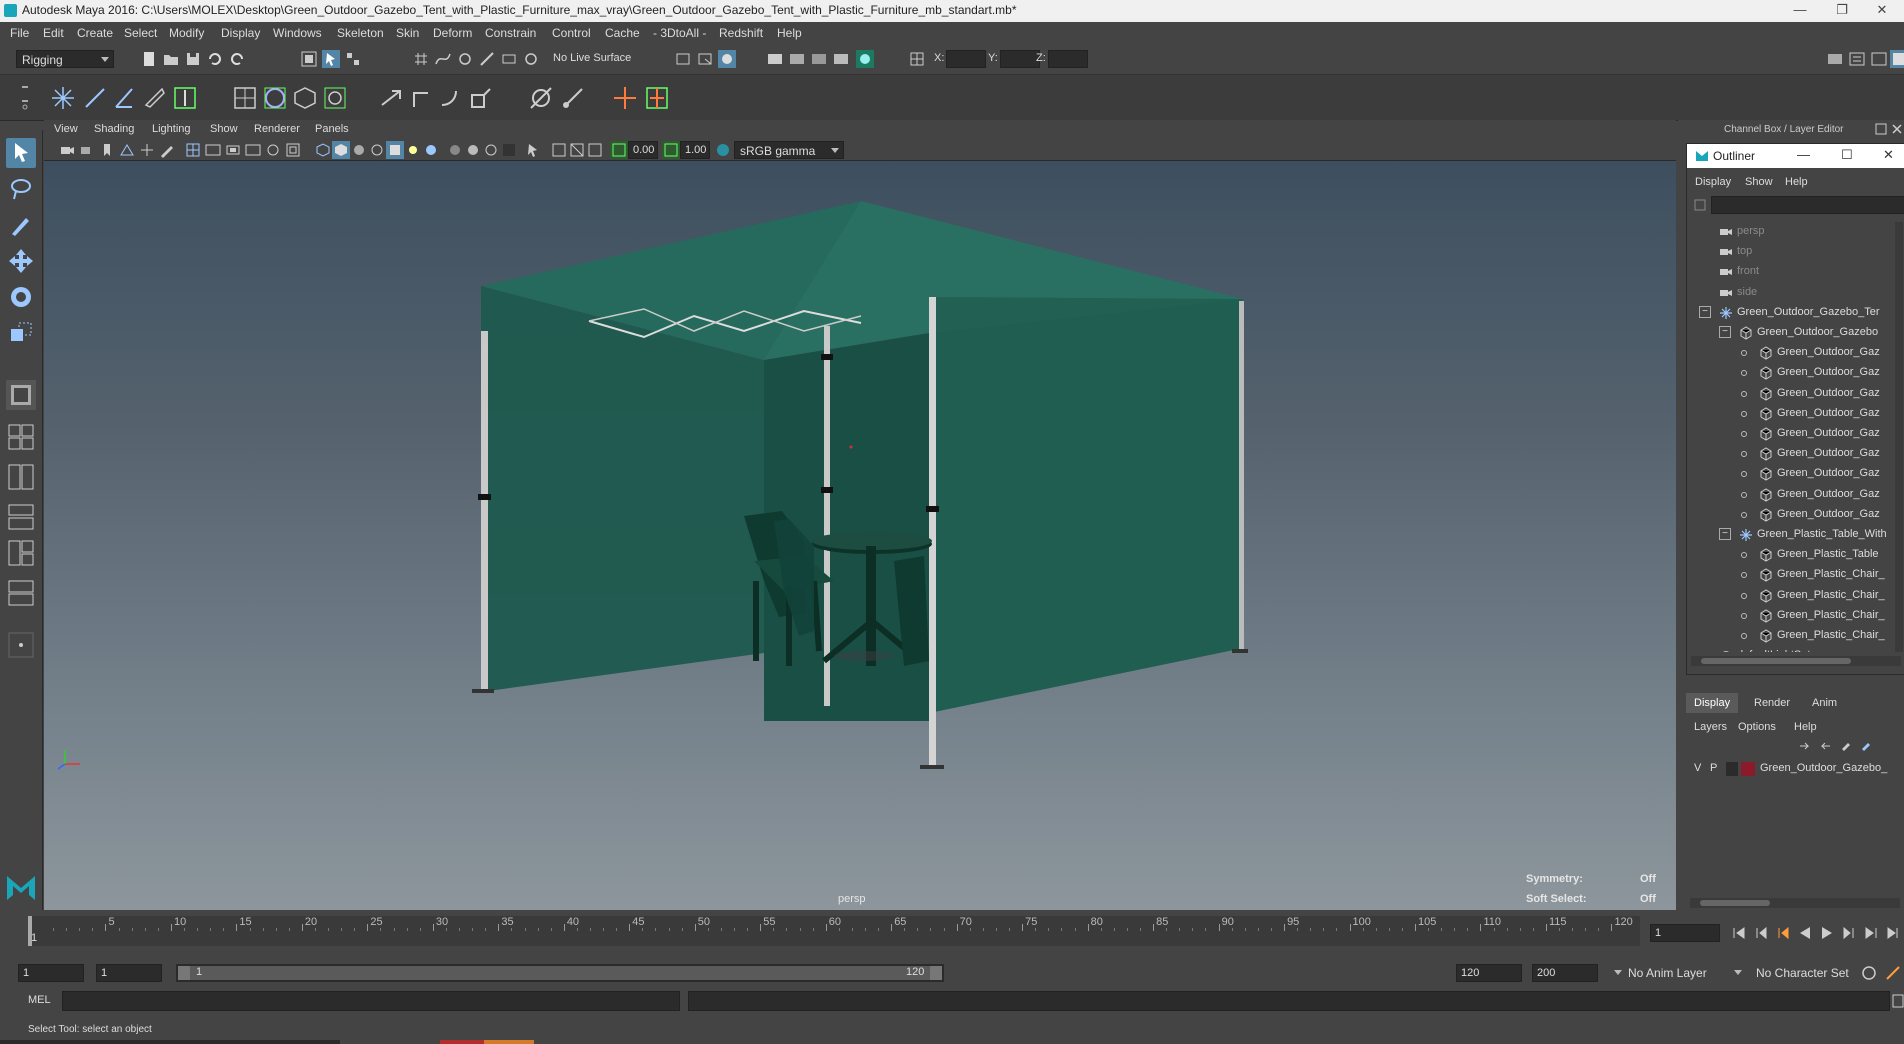 The image size is (1904, 1044). What do you see at coordinates (87, 150) in the screenshot?
I see `camera-attributes-icon` at bounding box center [87, 150].